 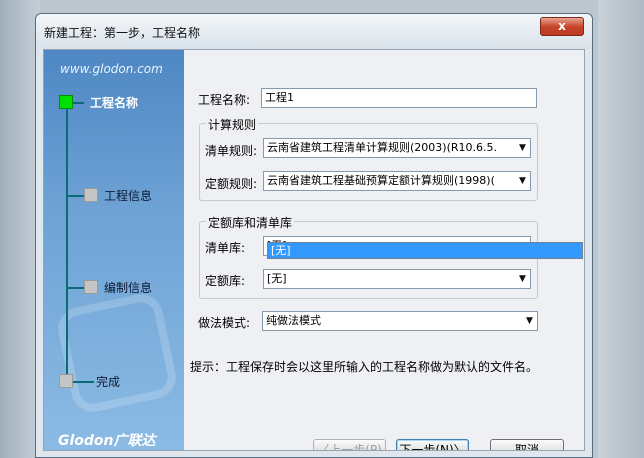 What do you see at coordinates (381, 180) in the screenshot?
I see `quota-rule-value: 云南省建筑工程基础预算定额计算规则(1998)(` at bounding box center [381, 180].